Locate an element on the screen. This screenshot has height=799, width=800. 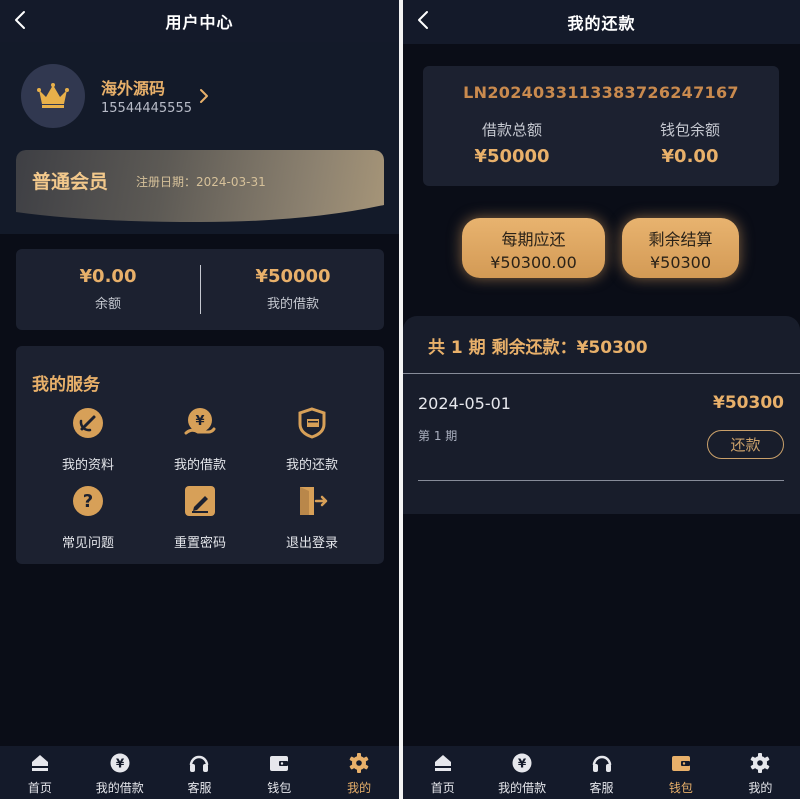
membership-card: 普通会员 注册日期：2024-03-31 is located at coordinates (200, 186).